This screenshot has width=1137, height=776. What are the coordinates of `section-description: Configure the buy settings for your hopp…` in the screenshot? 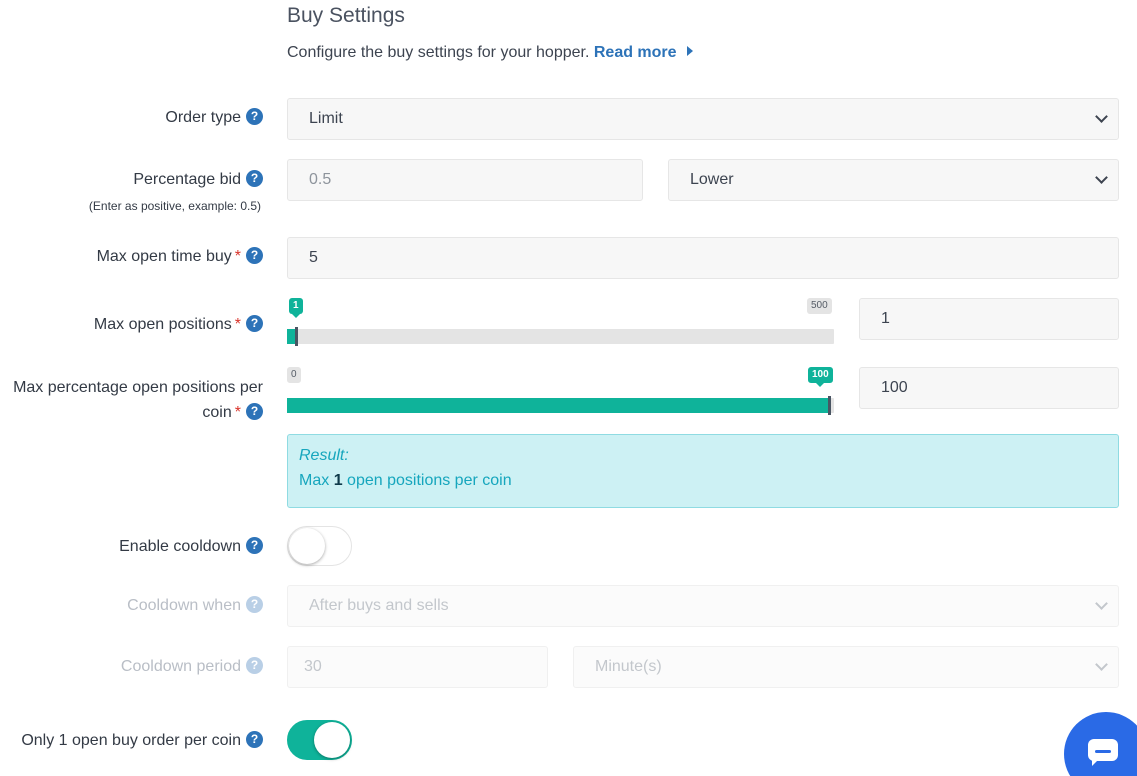 It's located at (490, 53).